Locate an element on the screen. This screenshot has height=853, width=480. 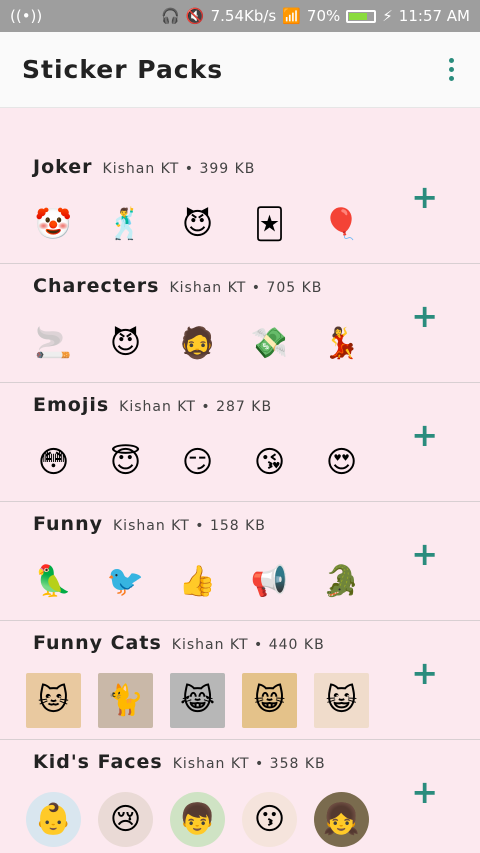
sticker-thumb: 😗 is located at coordinates (269, 819).